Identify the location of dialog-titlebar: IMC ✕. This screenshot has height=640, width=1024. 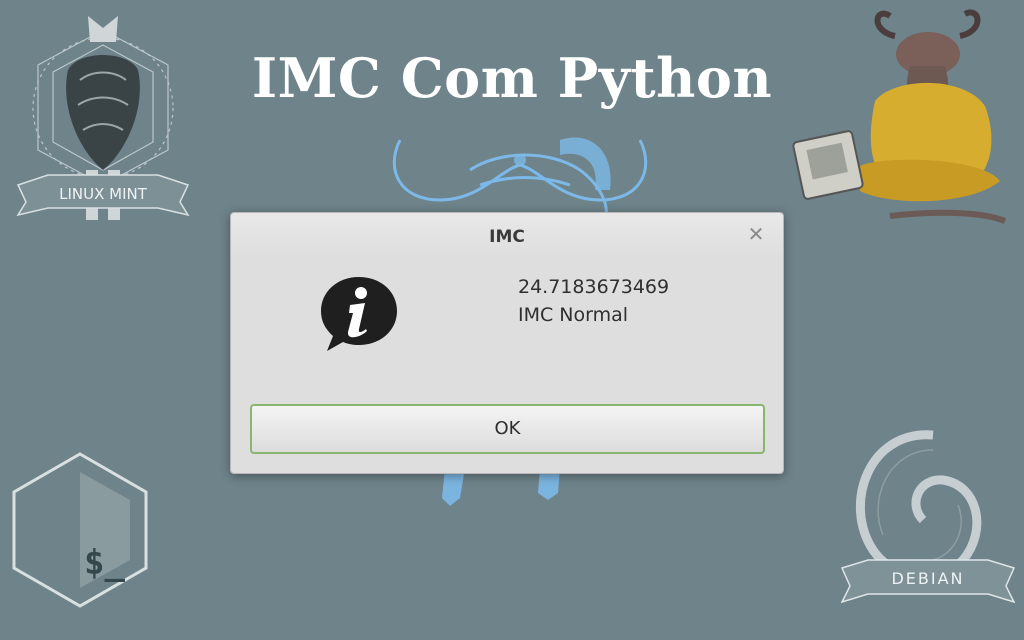
(507, 236).